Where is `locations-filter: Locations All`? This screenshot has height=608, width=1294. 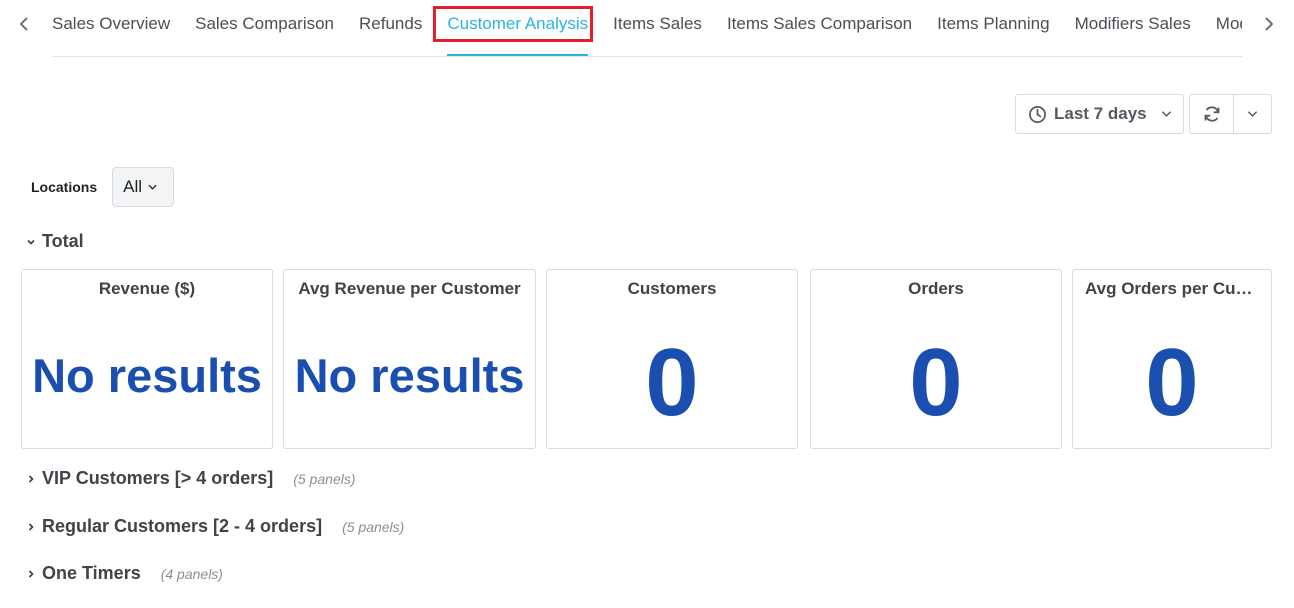
locations-filter: Locations All is located at coordinates (103, 187).